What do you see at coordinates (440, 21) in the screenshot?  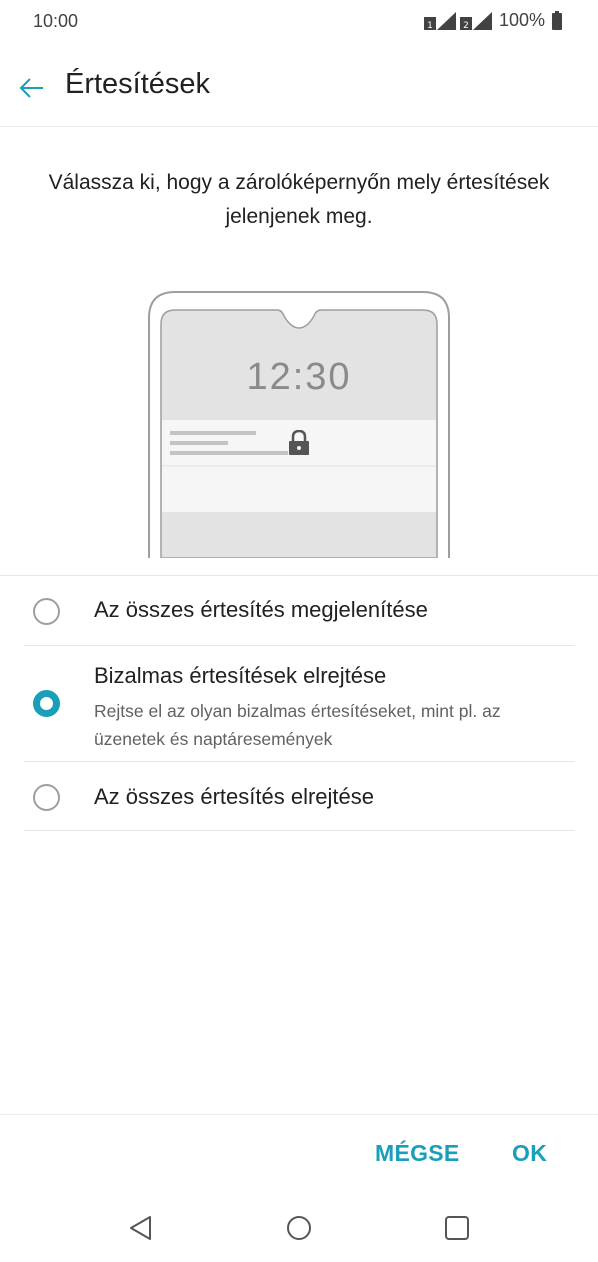 I see `sim1-signal-icon: 1` at bounding box center [440, 21].